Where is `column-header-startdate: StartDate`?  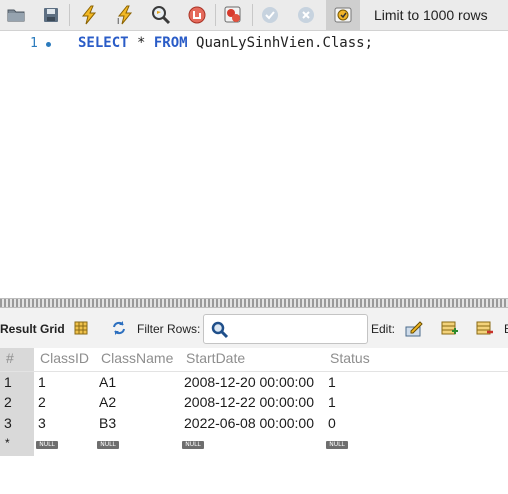
column-header-startdate: StartDate is located at coordinates (215, 358).